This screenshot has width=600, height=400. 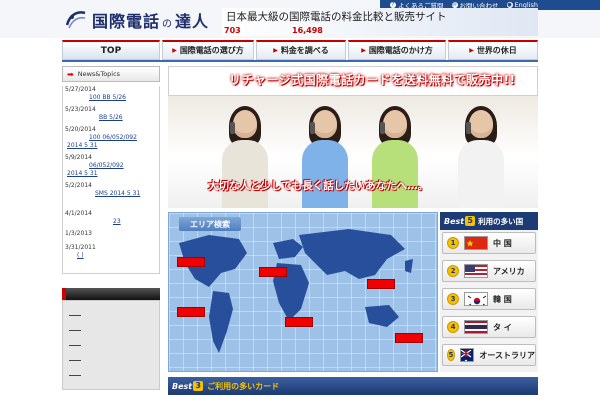 I want to click on news-date: 3/31/2011, so click(x=80, y=247).